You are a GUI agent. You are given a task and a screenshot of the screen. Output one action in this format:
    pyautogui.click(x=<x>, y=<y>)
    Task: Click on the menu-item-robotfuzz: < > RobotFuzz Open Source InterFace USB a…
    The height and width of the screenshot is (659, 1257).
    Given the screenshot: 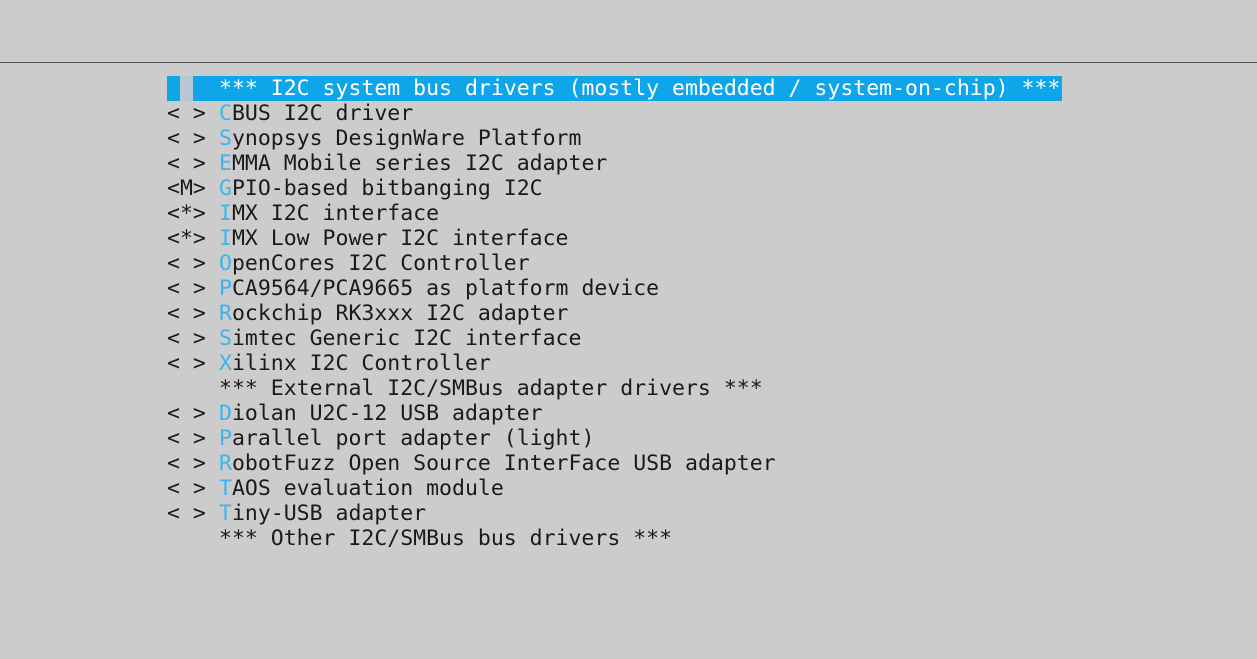 What is the action you would take?
    pyautogui.click(x=614, y=463)
    